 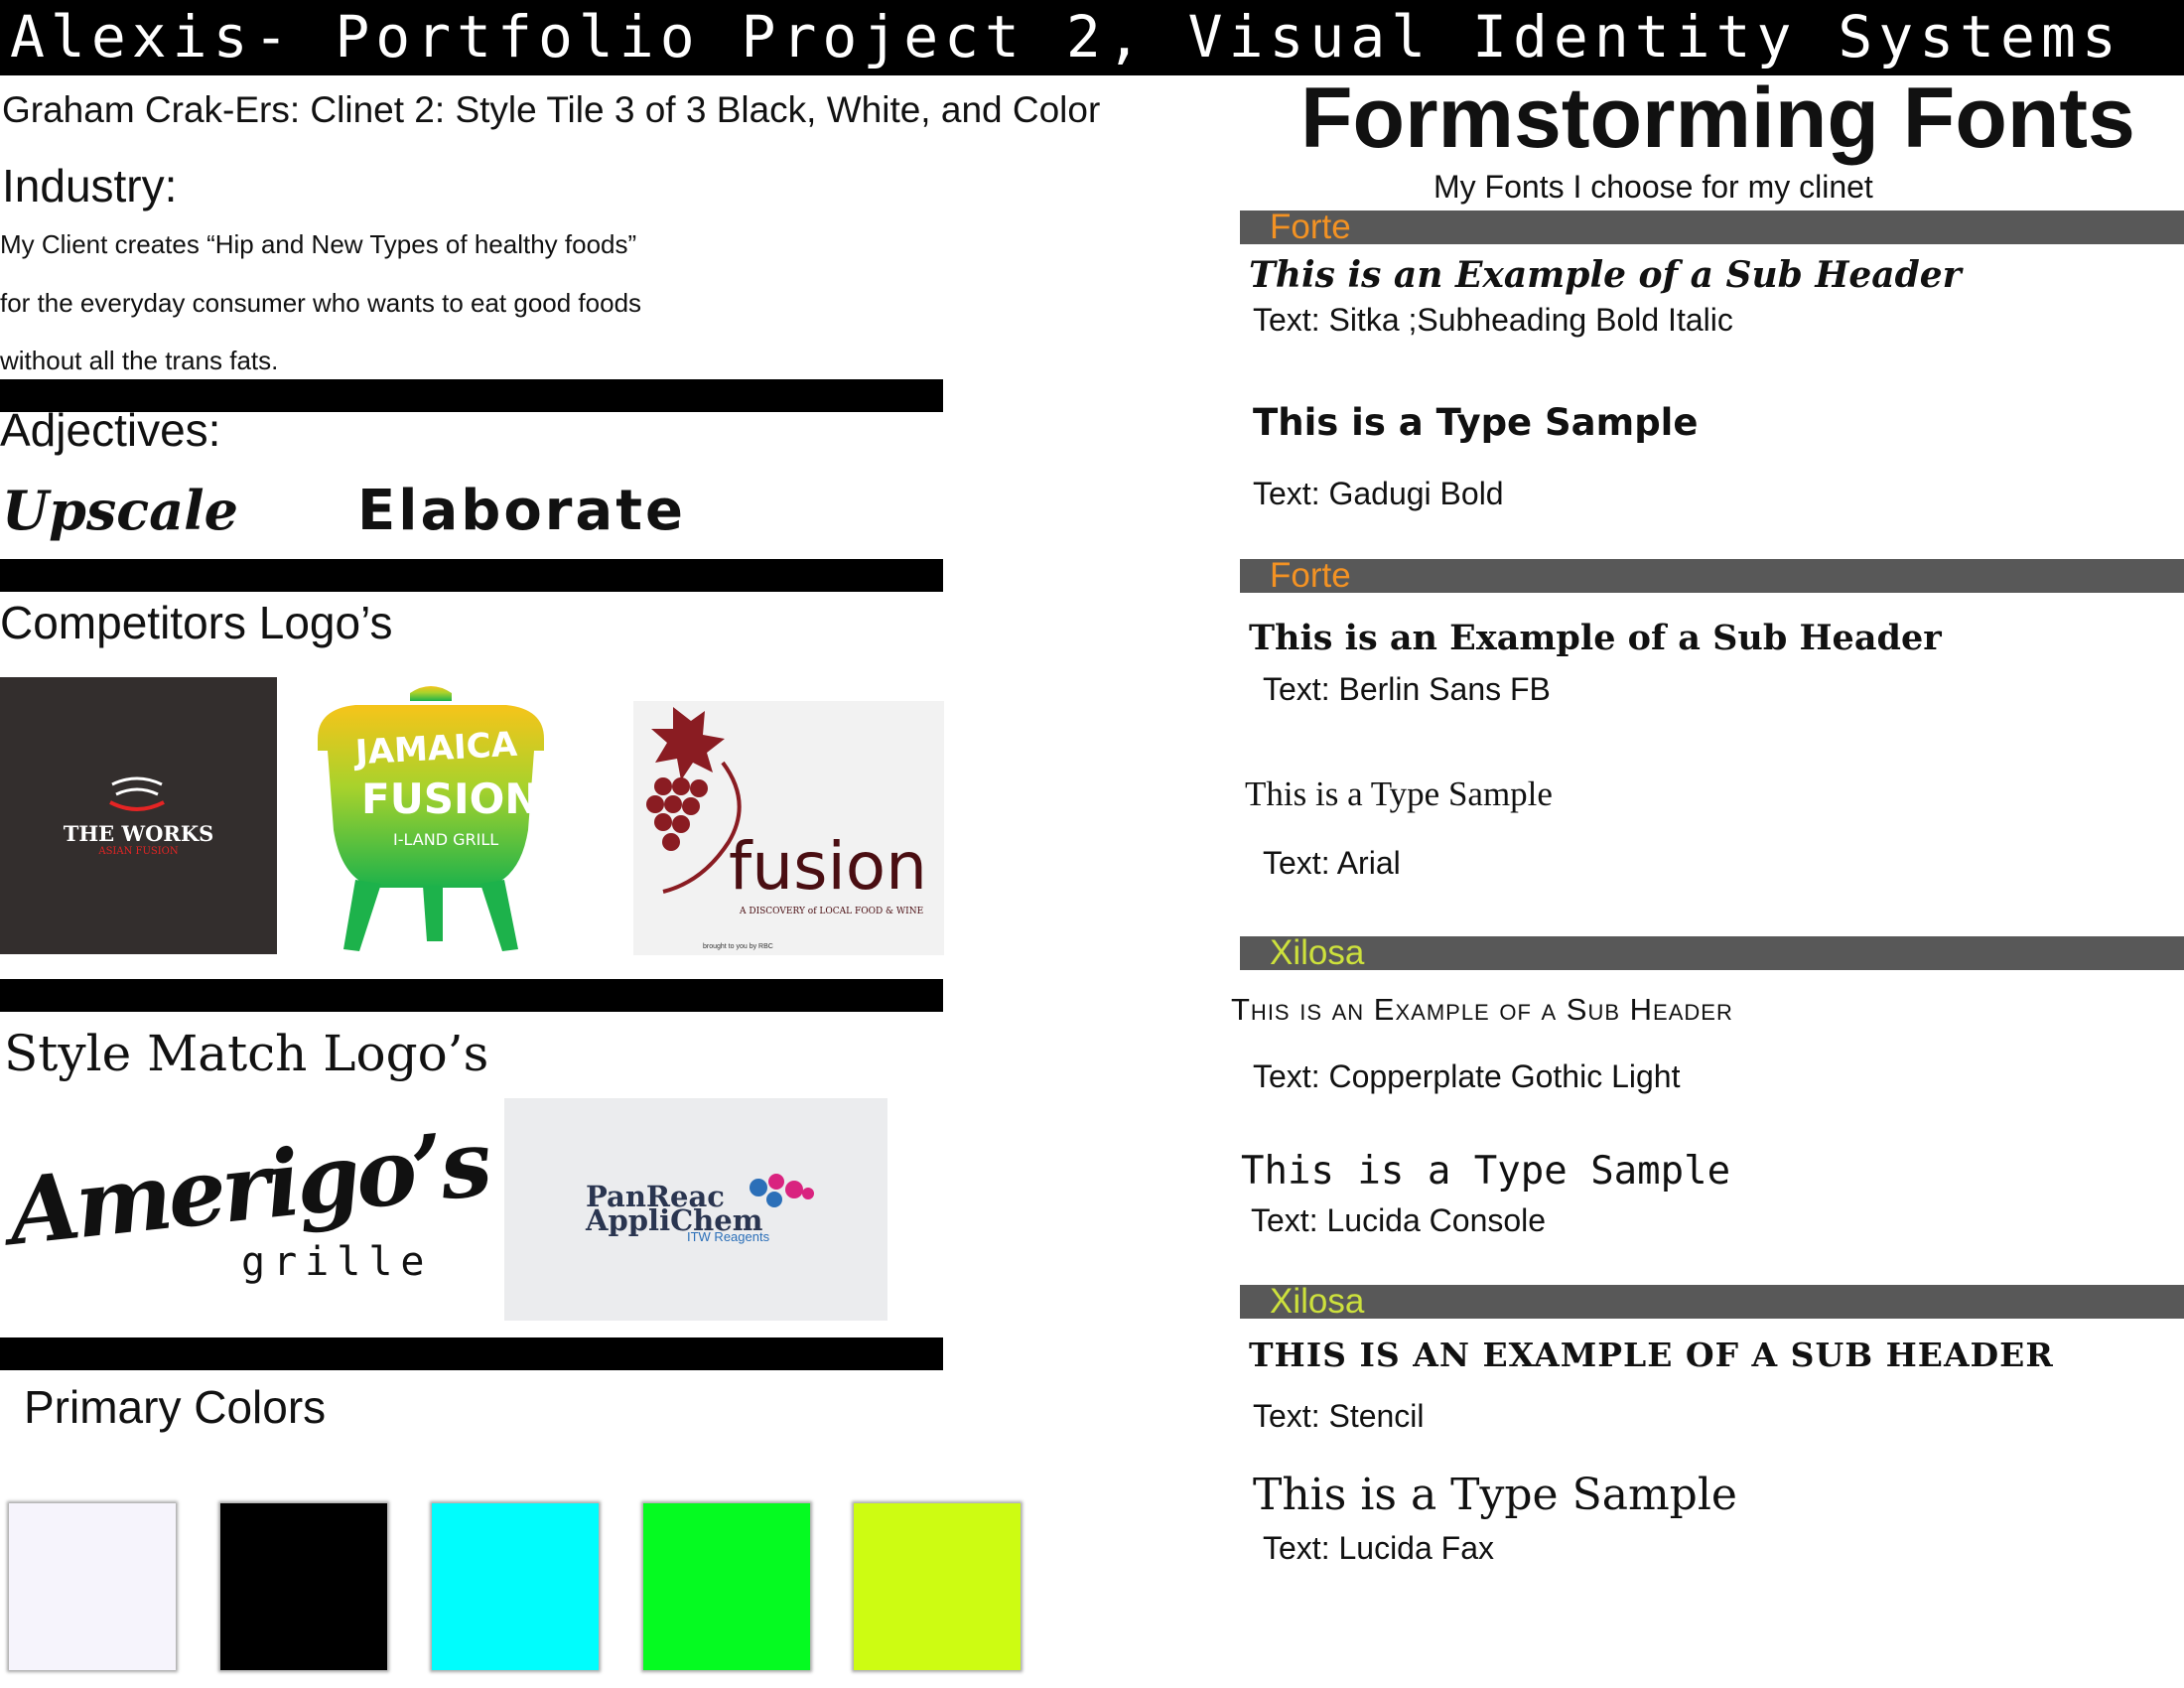 I want to click on logo-panreac: PanReac AppliChem ITW Reagents, so click(x=695, y=1209).